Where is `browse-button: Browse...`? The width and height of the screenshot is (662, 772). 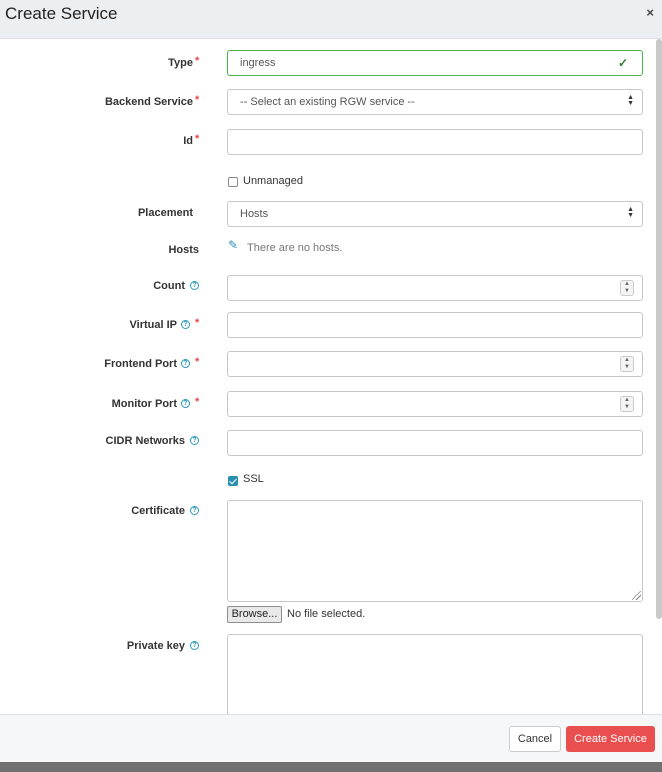
browse-button: Browse... is located at coordinates (254, 614).